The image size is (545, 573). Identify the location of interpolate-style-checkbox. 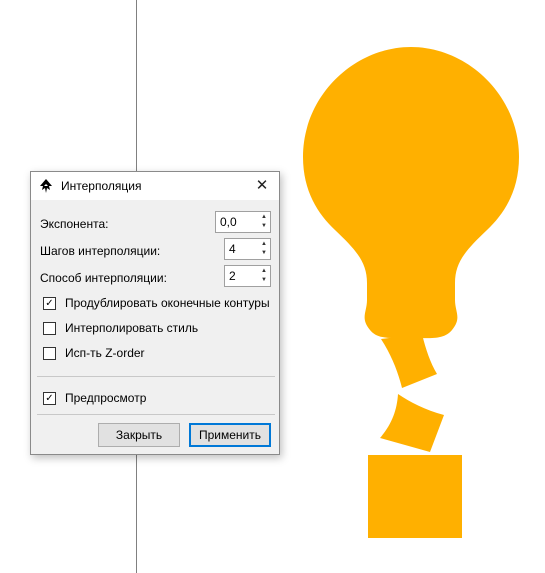
(49, 328).